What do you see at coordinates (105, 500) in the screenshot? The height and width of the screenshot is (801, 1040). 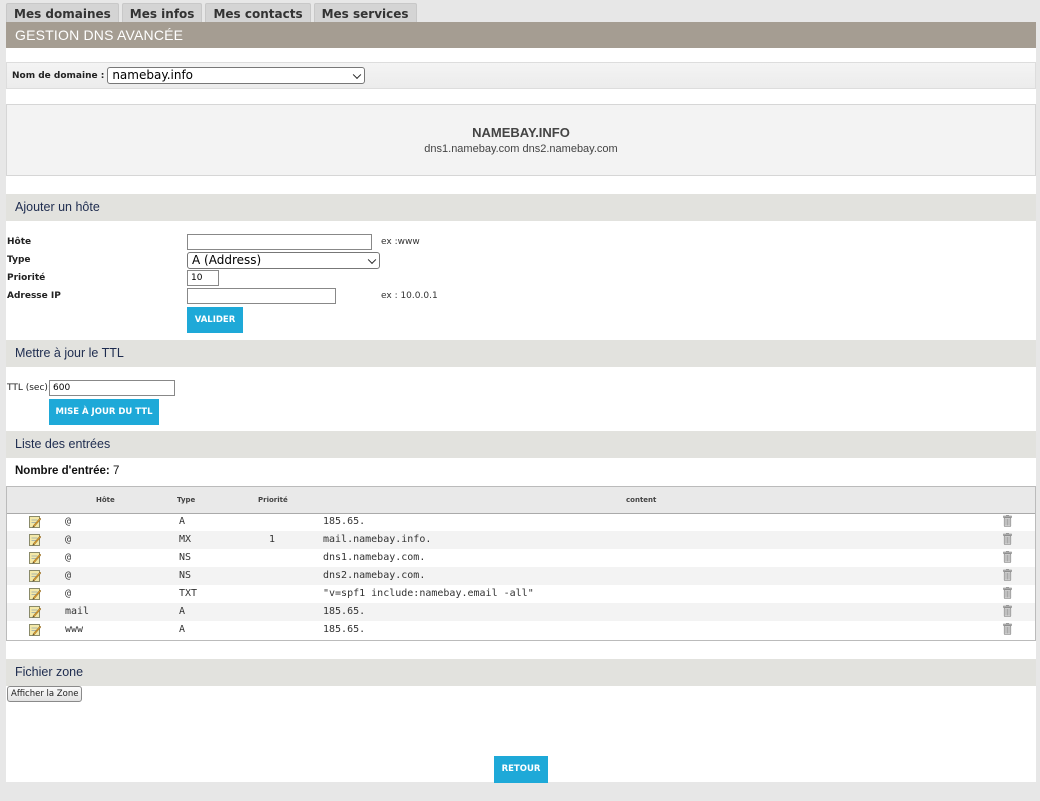 I see `column-host: Hôte` at bounding box center [105, 500].